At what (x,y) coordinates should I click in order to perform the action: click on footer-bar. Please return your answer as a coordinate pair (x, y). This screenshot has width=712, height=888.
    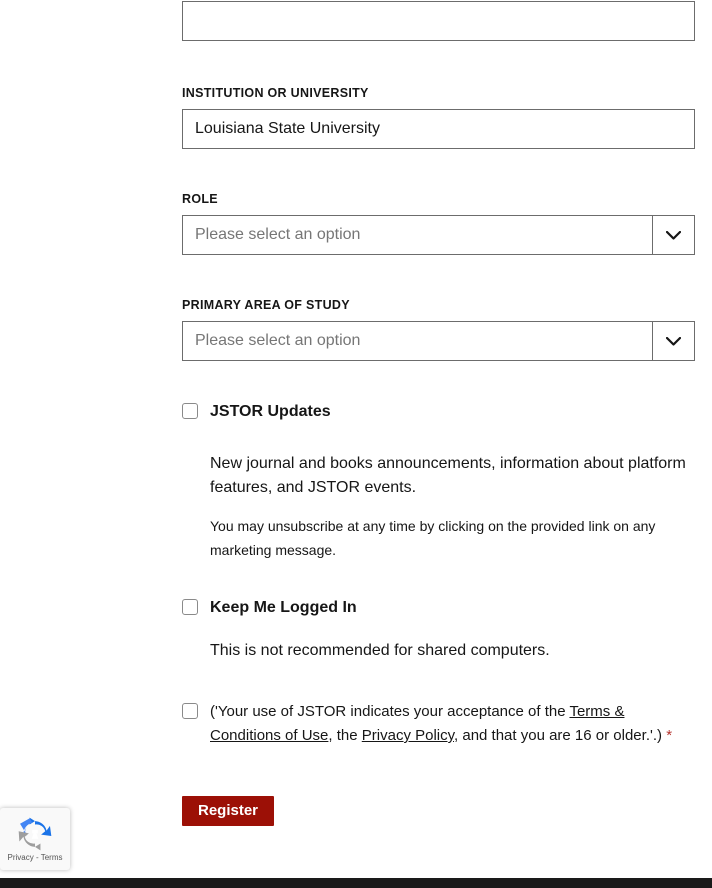
    Looking at the image, I should click on (356, 883).